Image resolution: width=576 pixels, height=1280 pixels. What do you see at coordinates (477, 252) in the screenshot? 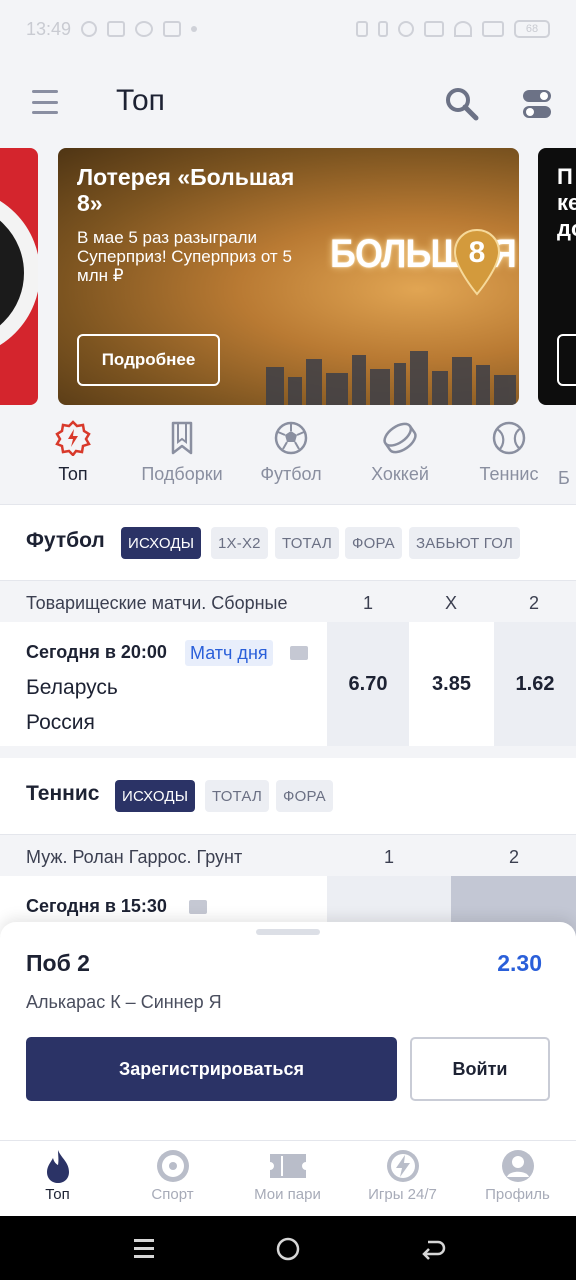
I see `svg-text: 8` at bounding box center [477, 252].